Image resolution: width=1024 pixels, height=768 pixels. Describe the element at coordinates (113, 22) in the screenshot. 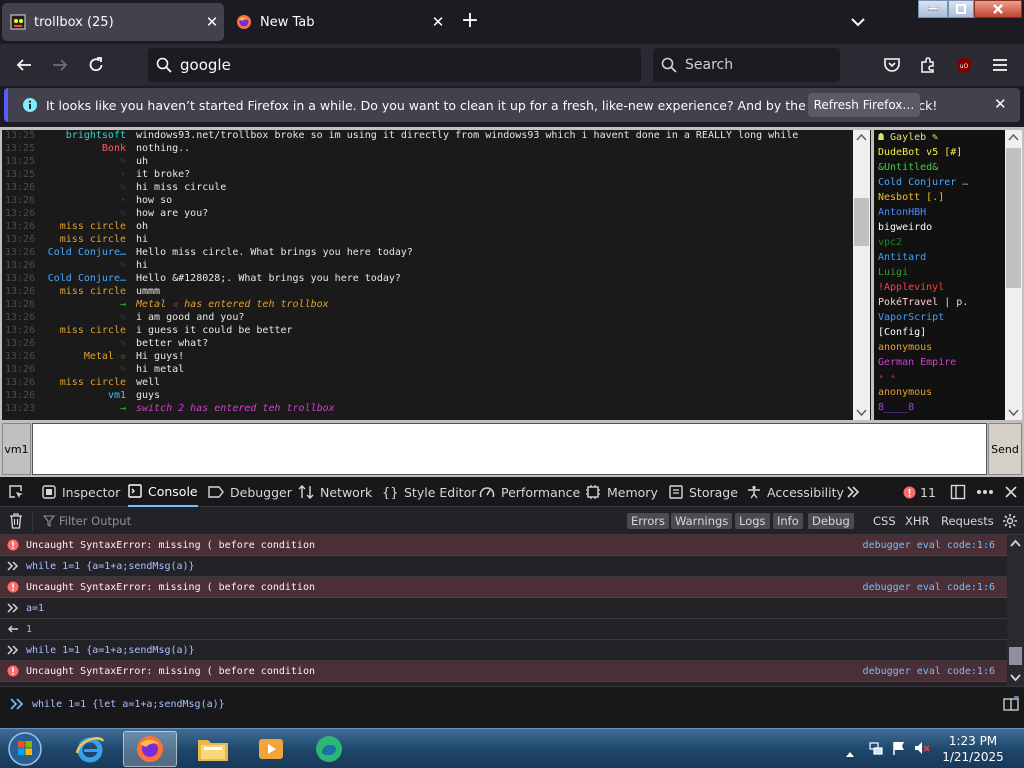

I see `tab-trollbox: trollbox (25) ✕` at that location.